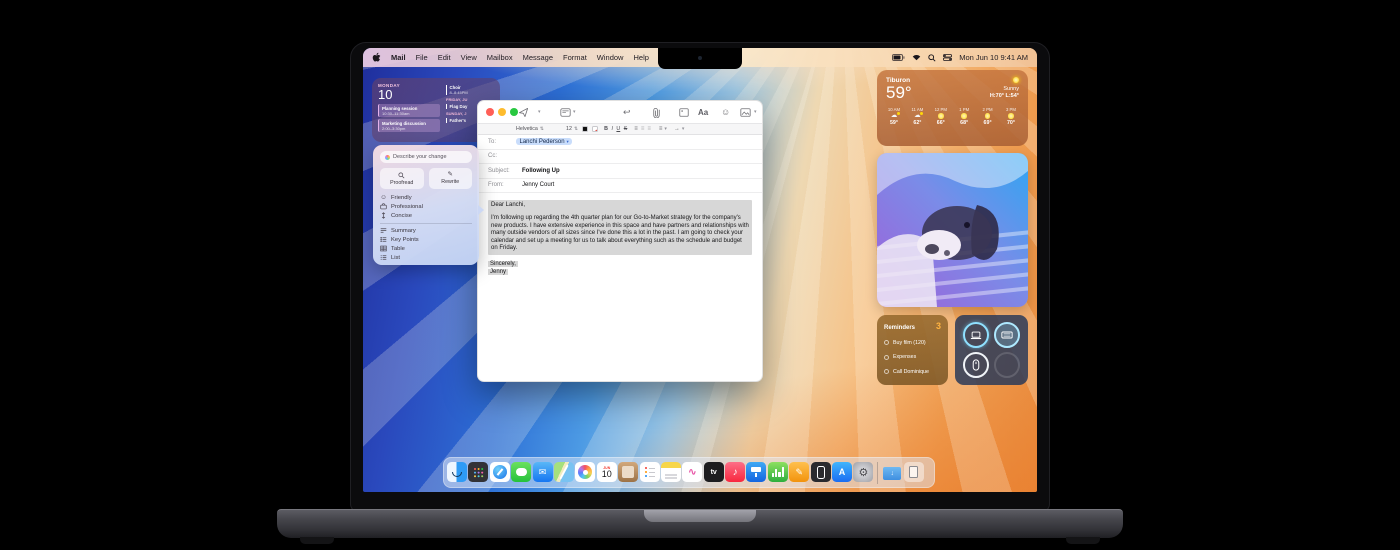 The width and height of the screenshot is (1400, 550). I want to click on mouse-battery-control, so click(975, 365).